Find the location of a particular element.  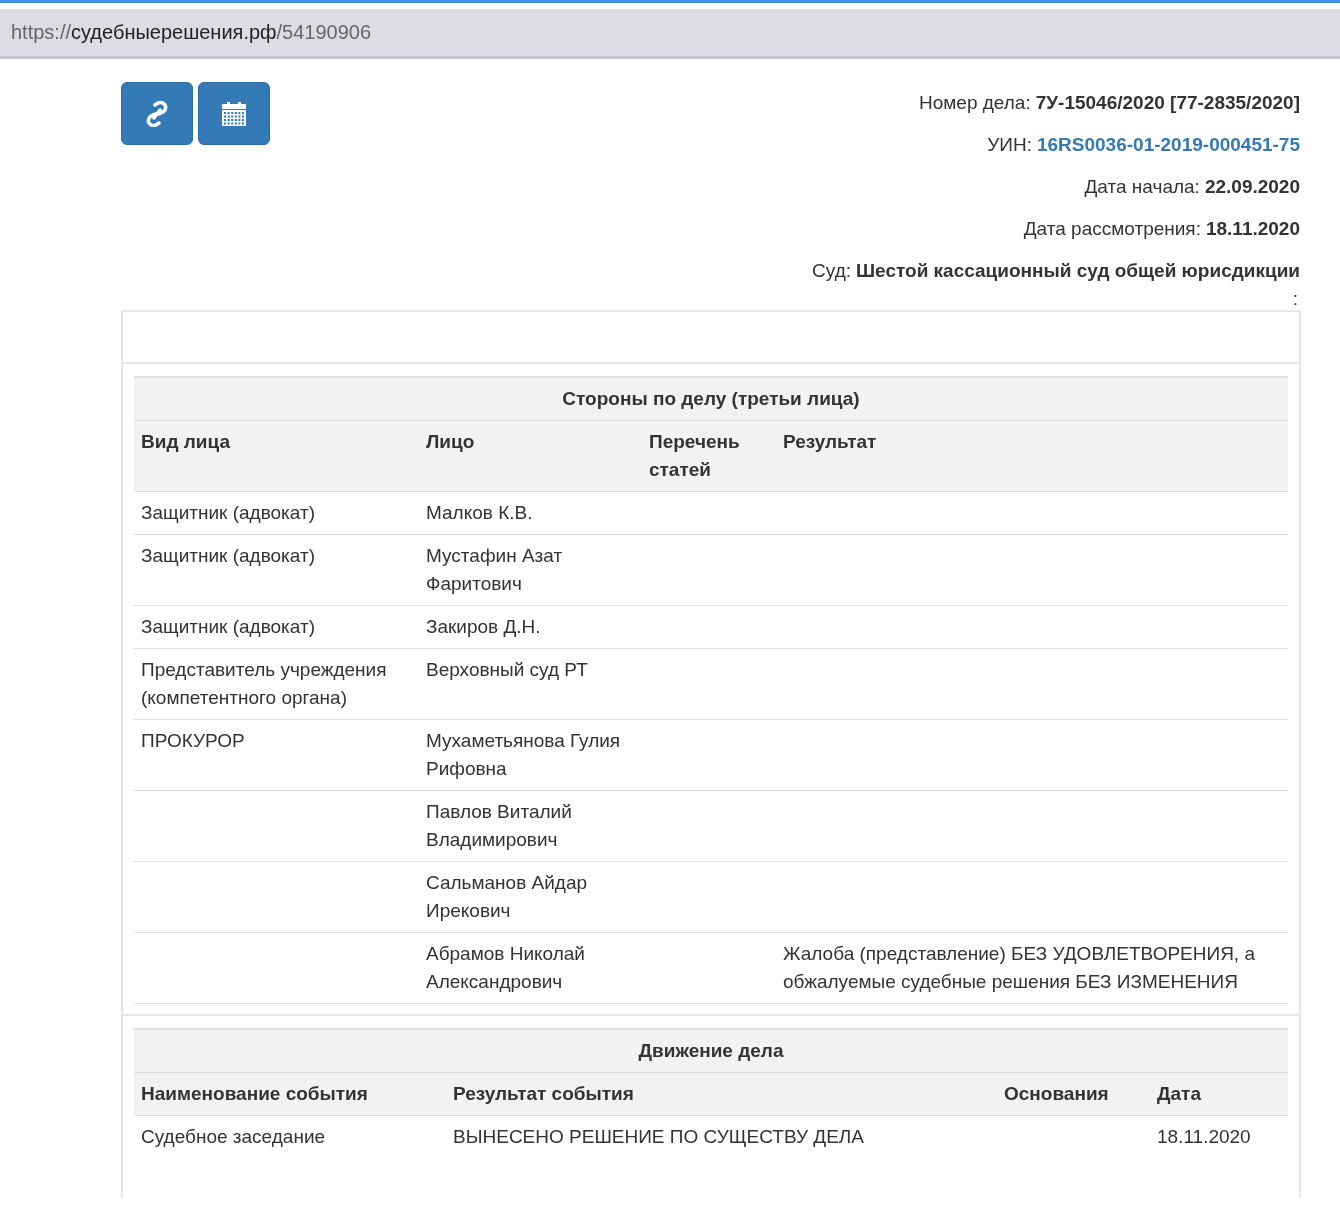

field-label: Номер дела: is located at coordinates (974, 102).